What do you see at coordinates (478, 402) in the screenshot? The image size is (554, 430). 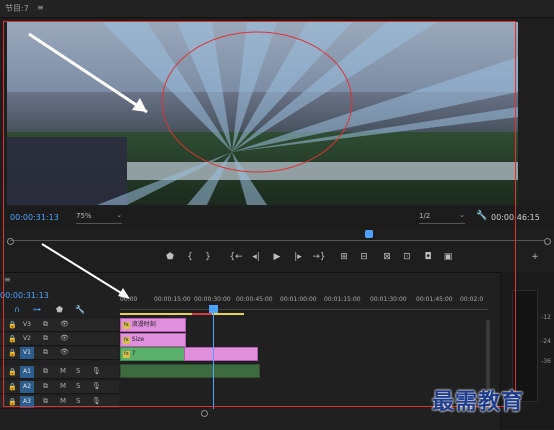 I see `watermark-text: 最需教育` at bounding box center [478, 402].